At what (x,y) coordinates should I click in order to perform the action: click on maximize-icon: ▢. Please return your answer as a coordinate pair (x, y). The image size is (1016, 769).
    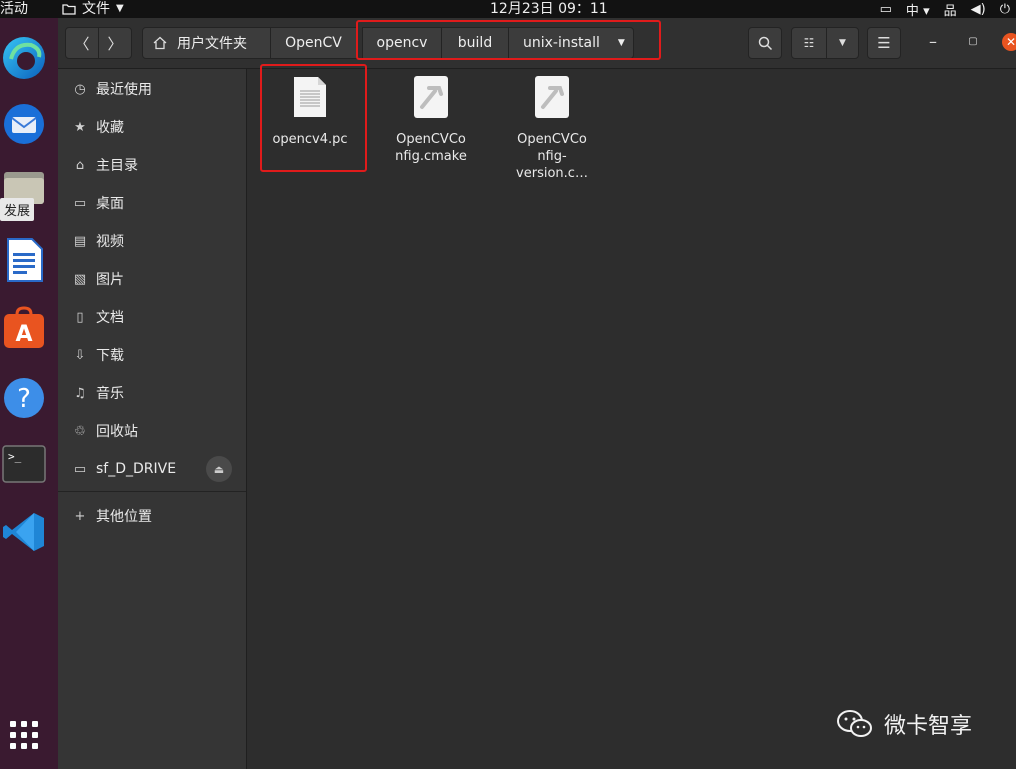
    Looking at the image, I should click on (973, 41).